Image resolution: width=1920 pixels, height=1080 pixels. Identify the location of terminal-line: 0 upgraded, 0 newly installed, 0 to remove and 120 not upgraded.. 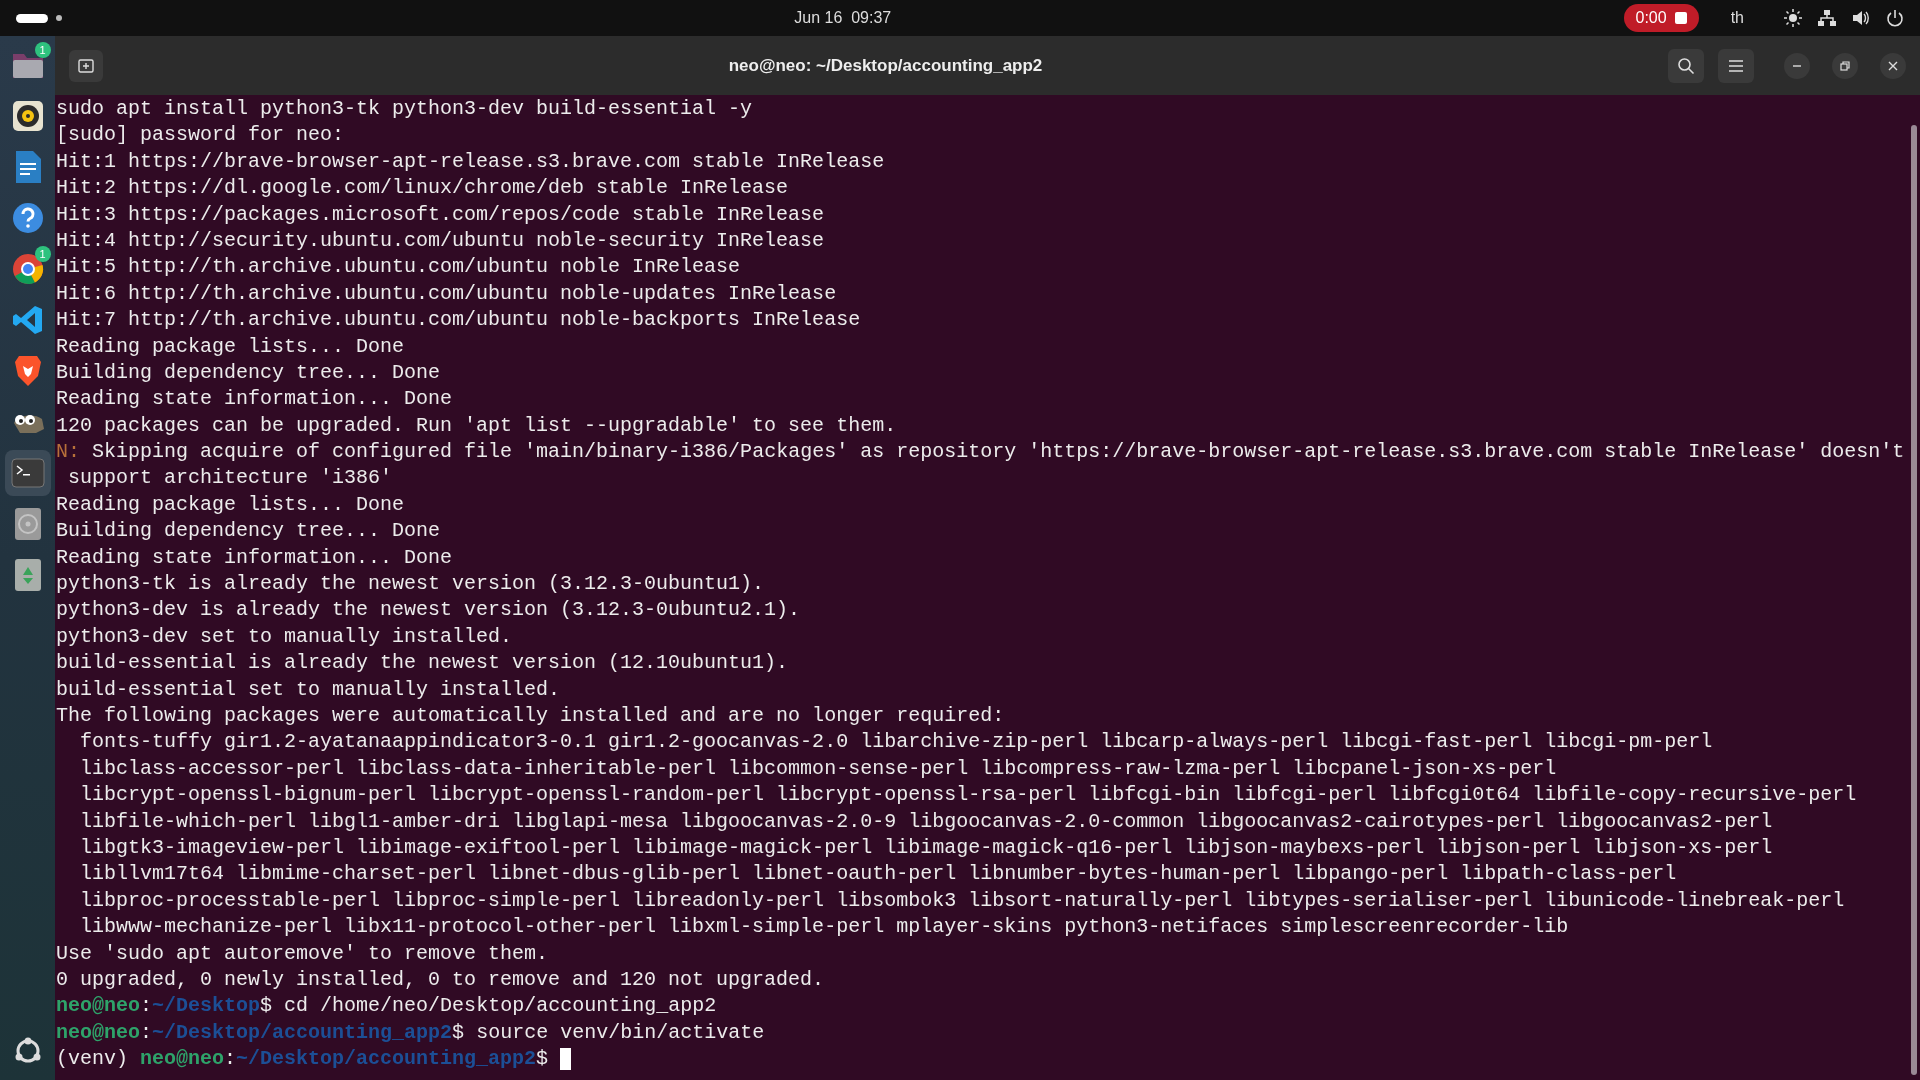
(441, 979).